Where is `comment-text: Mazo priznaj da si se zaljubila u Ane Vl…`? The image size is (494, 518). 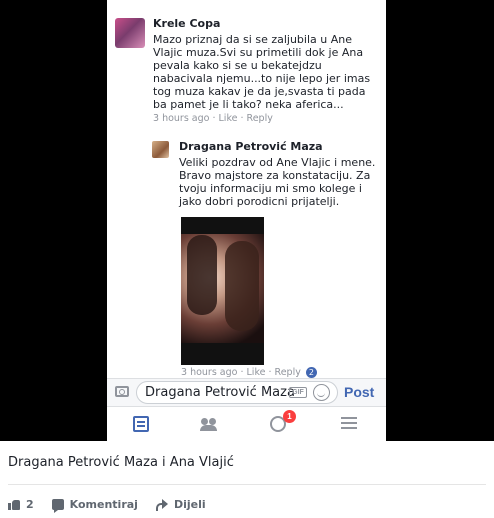 comment-text: Mazo priznaj da si se zaljubila u Ane Vl… is located at coordinates (262, 72).